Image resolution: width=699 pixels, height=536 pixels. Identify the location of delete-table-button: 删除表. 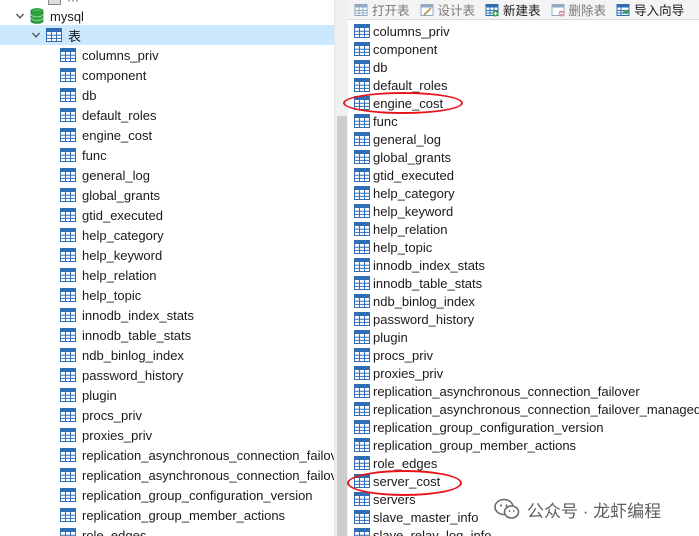
(578, 10).